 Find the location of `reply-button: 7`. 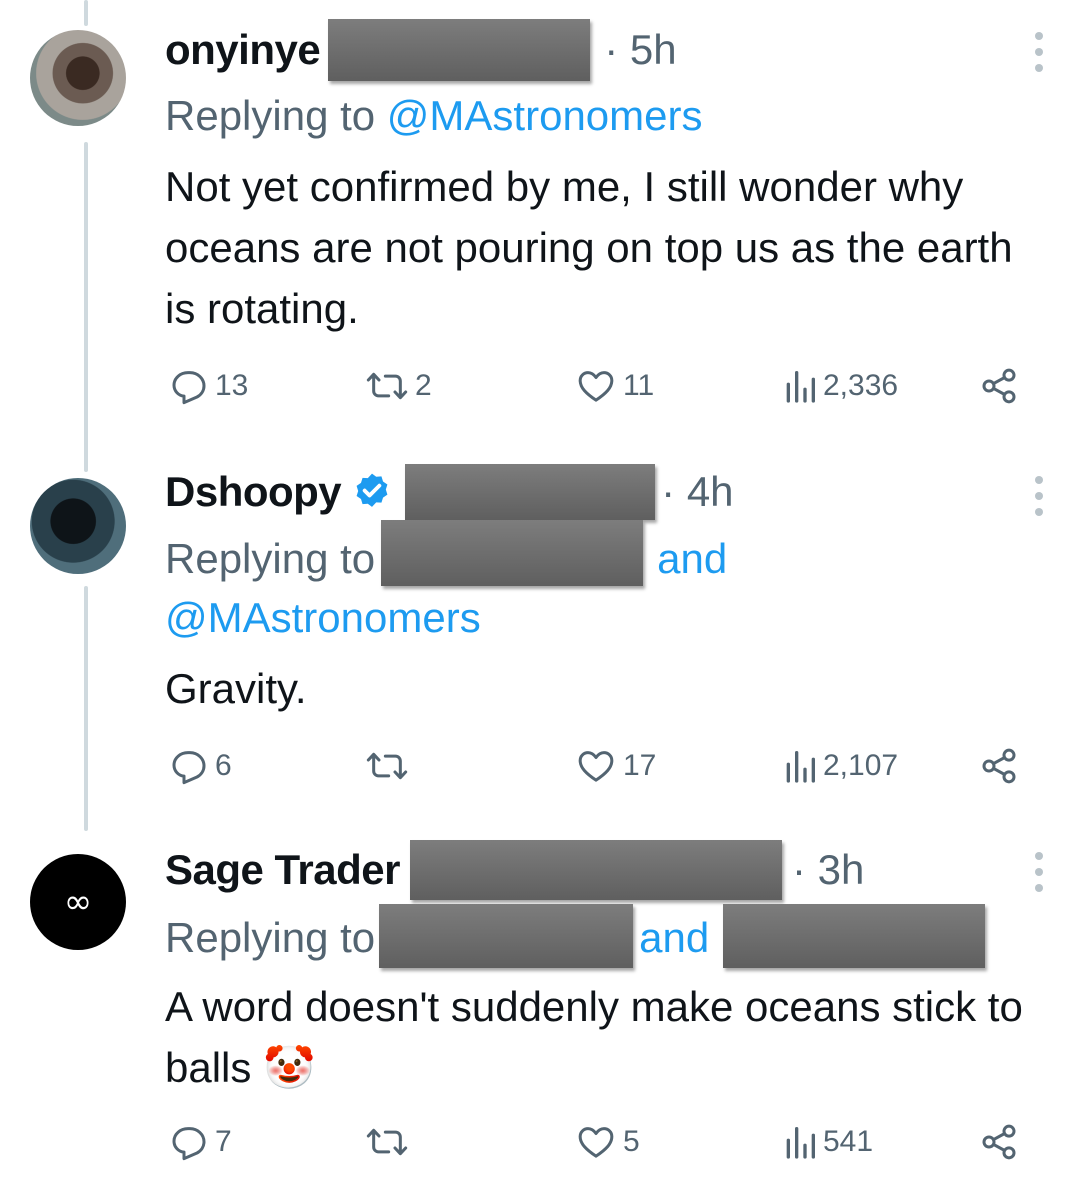

reply-button: 7 is located at coordinates (200, 1142).